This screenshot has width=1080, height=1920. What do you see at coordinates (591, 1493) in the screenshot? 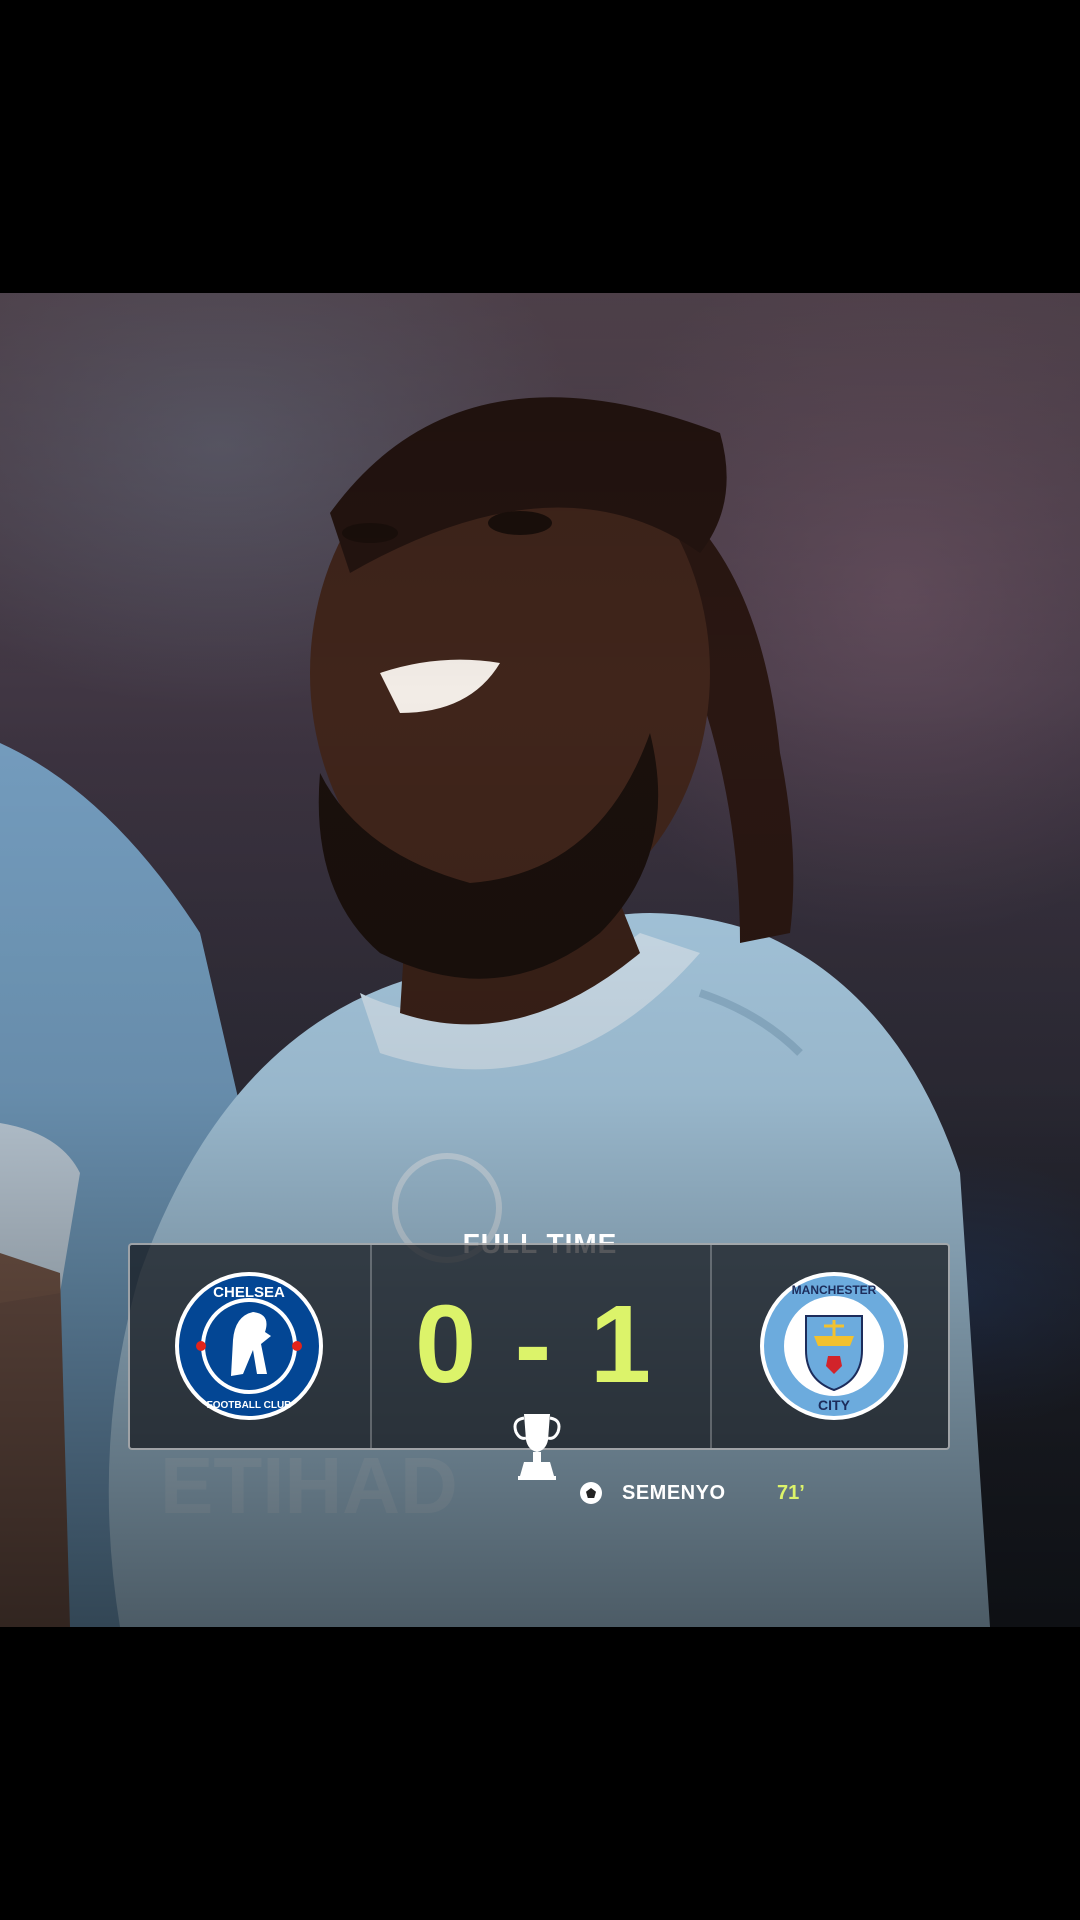
I see `football-icon` at bounding box center [591, 1493].